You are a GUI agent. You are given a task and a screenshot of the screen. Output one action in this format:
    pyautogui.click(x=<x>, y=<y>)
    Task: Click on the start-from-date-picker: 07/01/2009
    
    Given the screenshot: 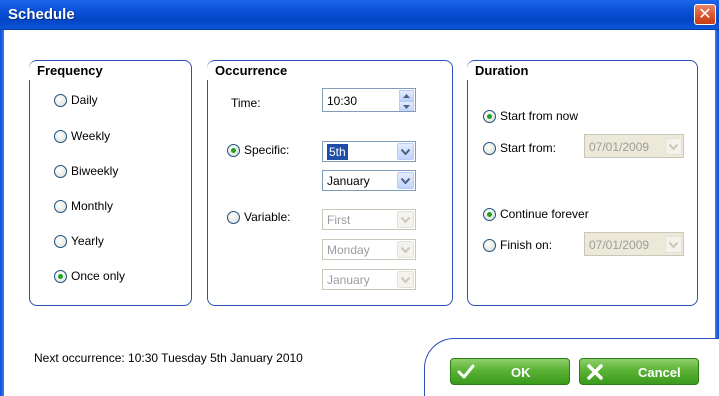 What is the action you would take?
    pyautogui.click(x=634, y=146)
    